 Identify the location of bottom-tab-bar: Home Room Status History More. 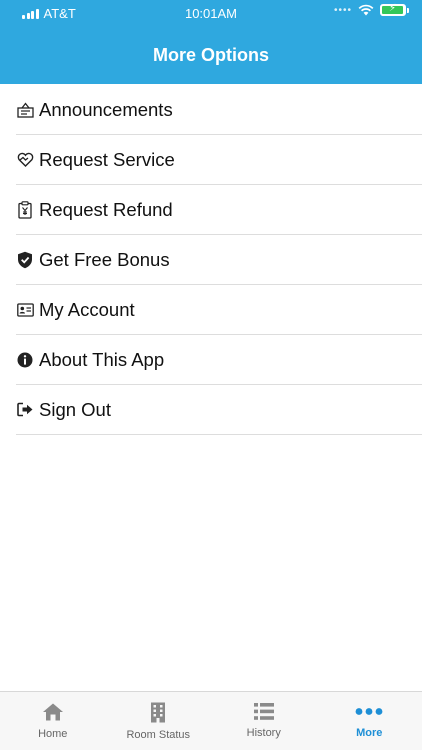
(211, 720).